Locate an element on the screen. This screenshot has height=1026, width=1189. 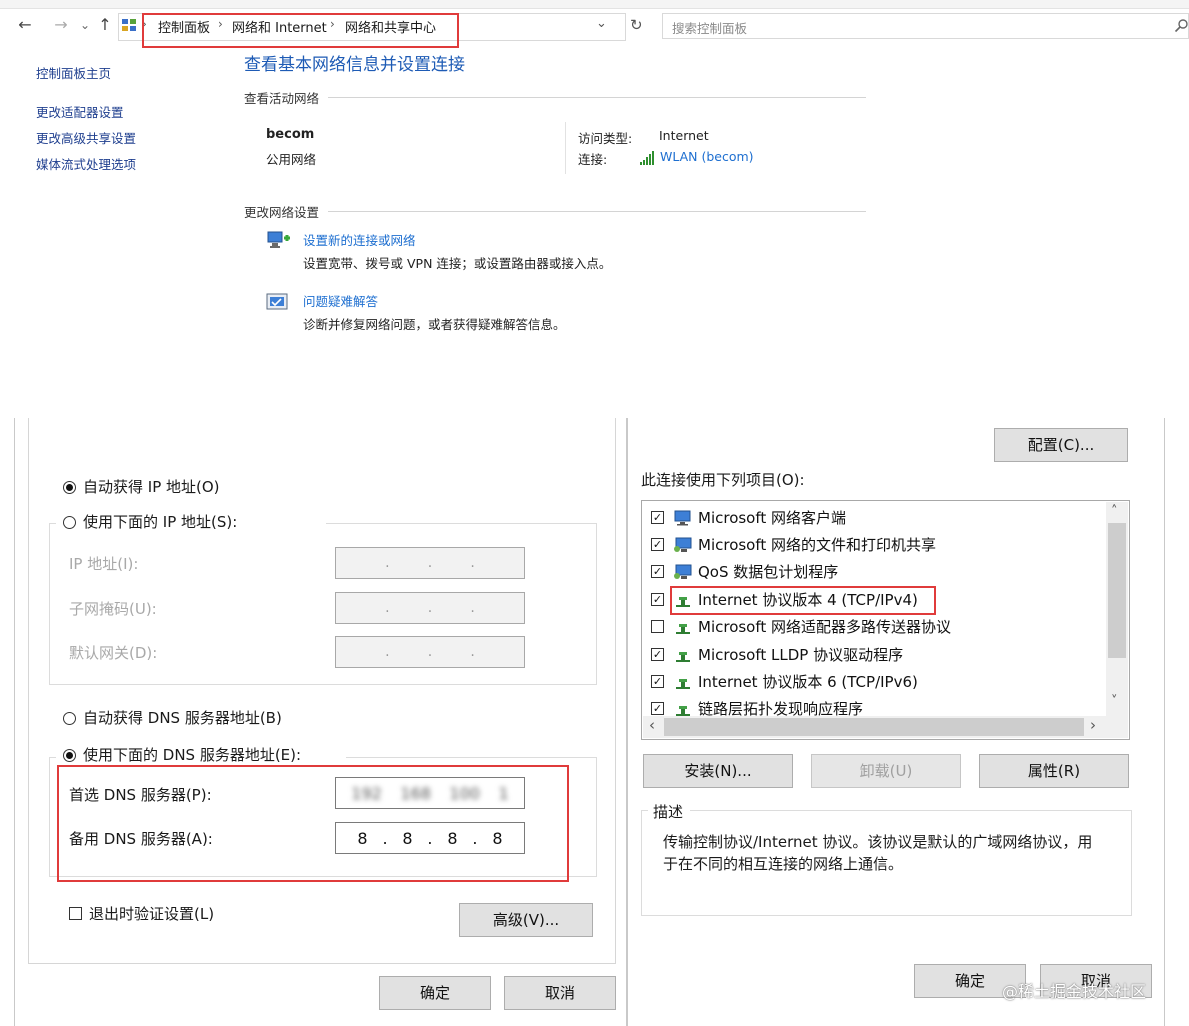
uninstall-button: 卸载(U) is located at coordinates (886, 771).